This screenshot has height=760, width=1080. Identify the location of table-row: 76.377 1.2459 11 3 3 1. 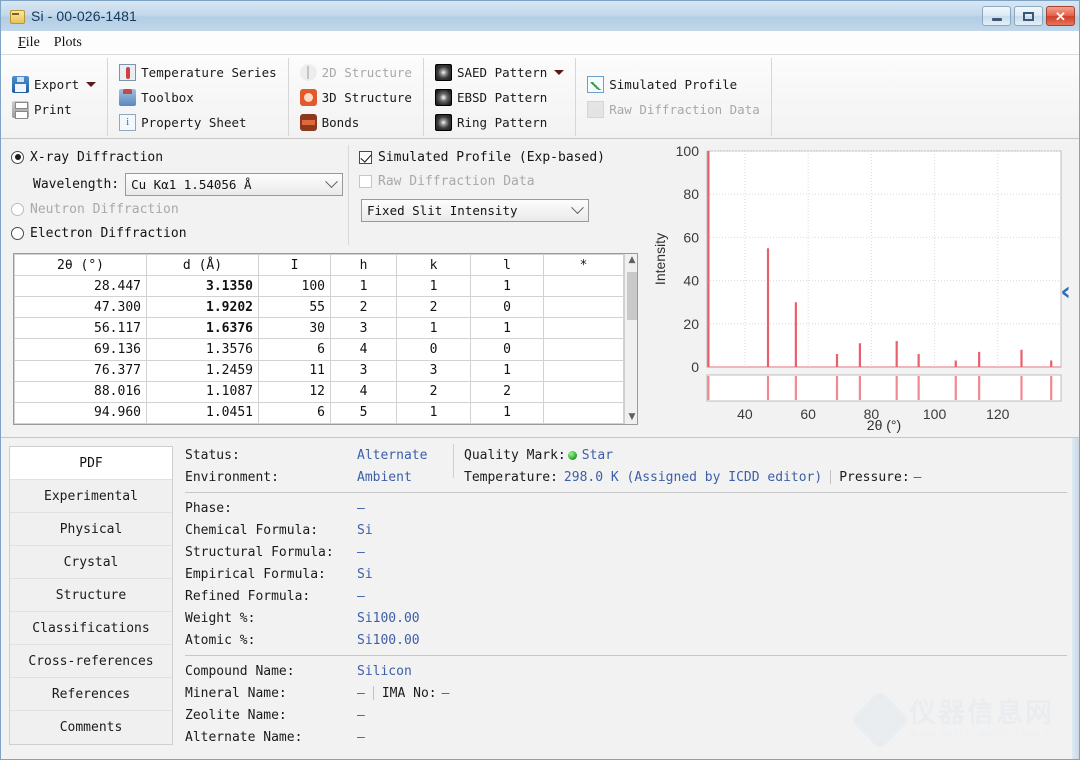
(319, 370).